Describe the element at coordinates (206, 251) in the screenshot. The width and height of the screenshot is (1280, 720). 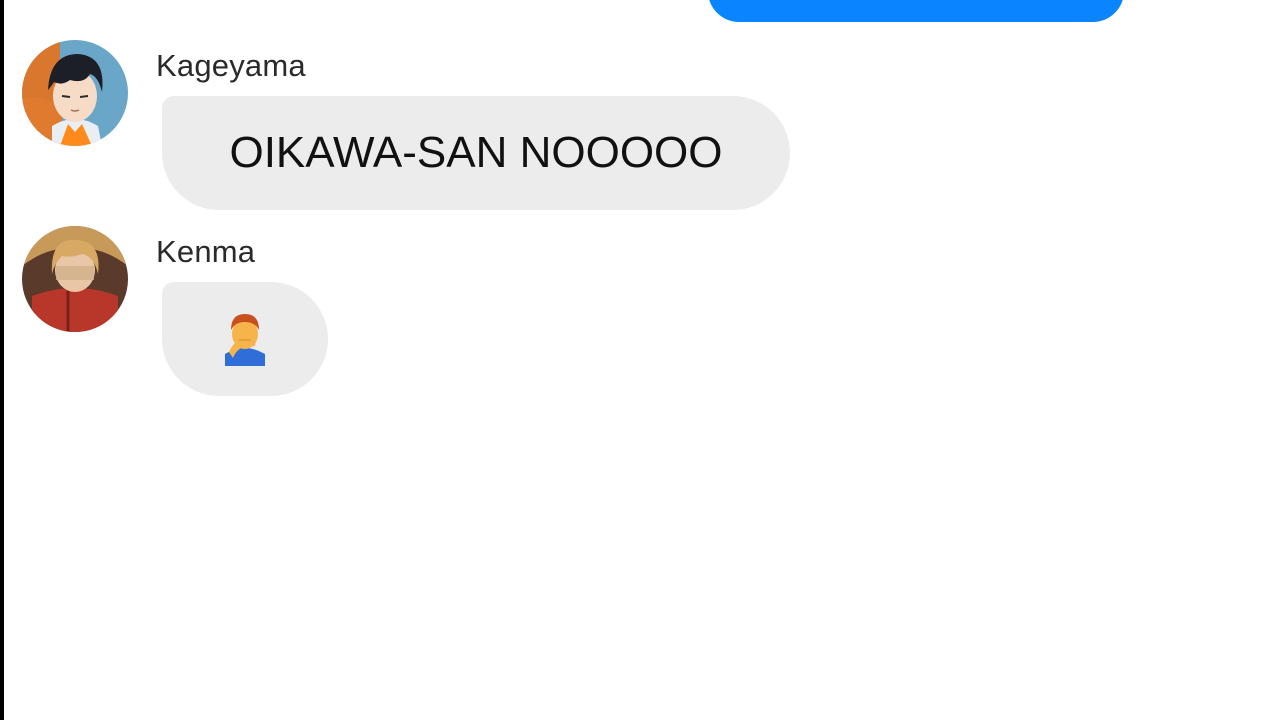
I see `sender-name-kenma: Kenma` at that location.